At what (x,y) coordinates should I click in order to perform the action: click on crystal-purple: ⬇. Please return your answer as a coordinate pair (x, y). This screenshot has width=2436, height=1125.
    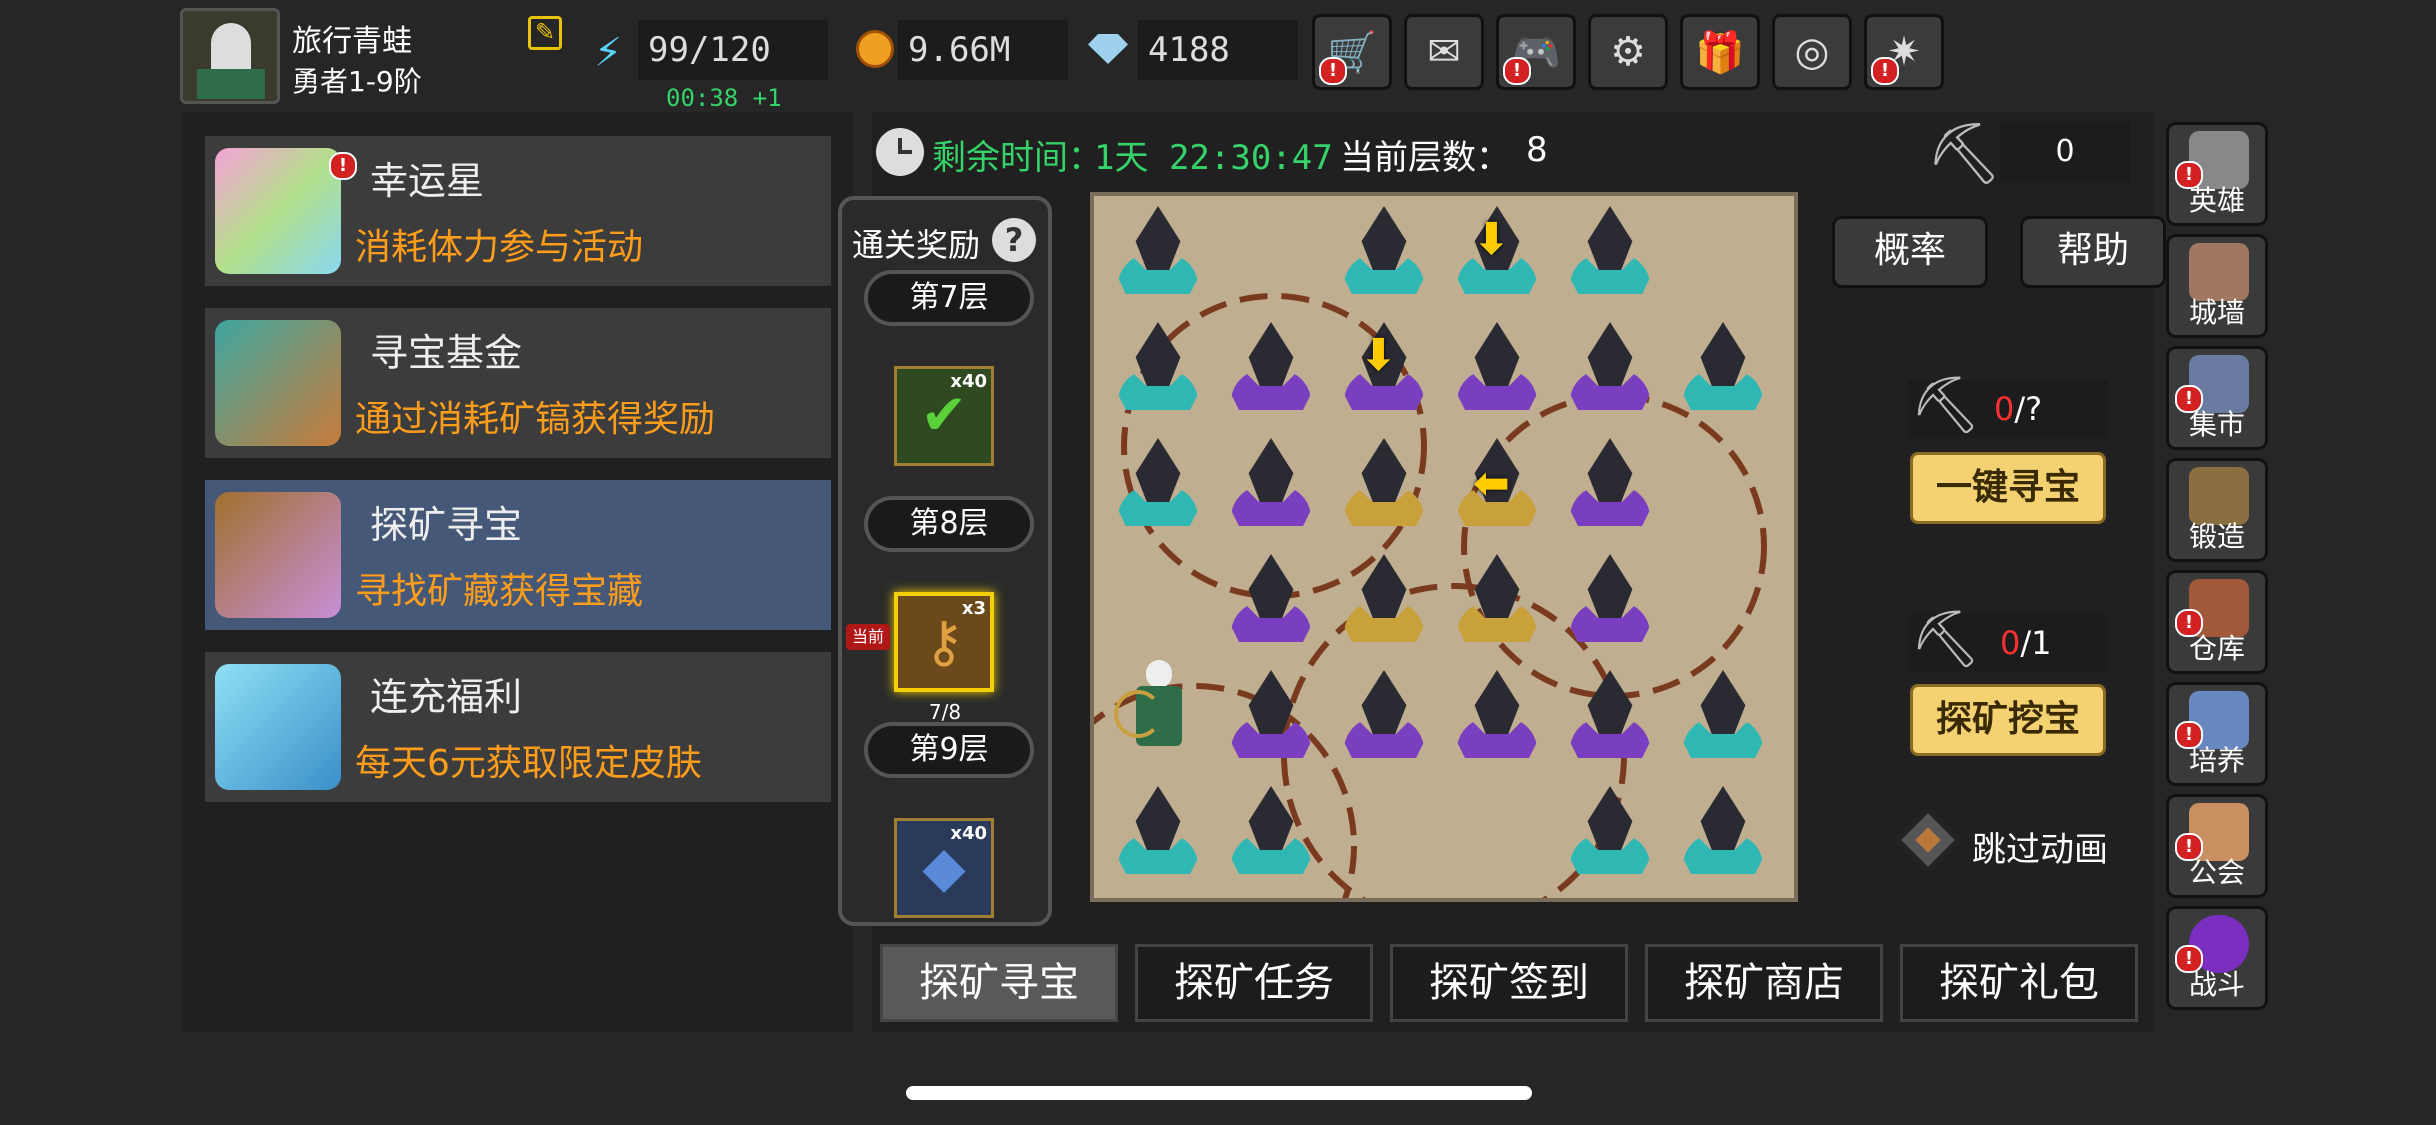
    Looking at the image, I should click on (1384, 367).